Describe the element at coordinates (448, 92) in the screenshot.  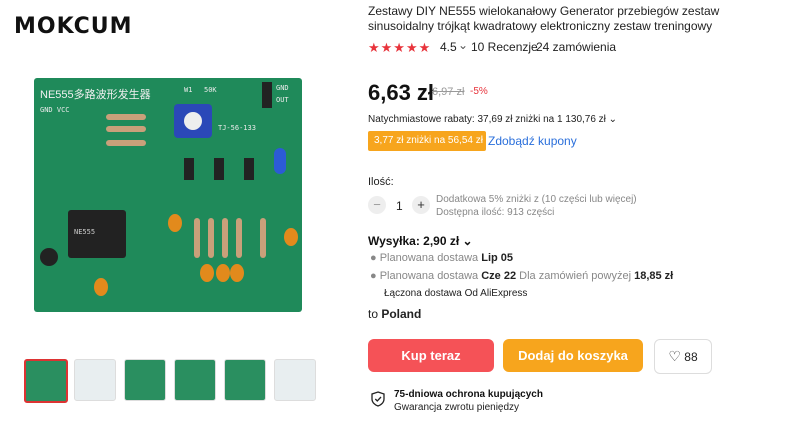
I see `old-price: 6,97 zł` at that location.